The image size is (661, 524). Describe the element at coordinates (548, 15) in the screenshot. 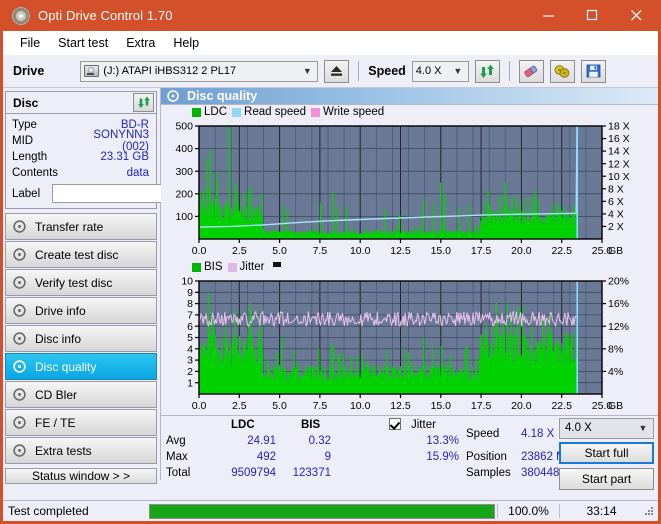

I see `minimize-icon` at that location.